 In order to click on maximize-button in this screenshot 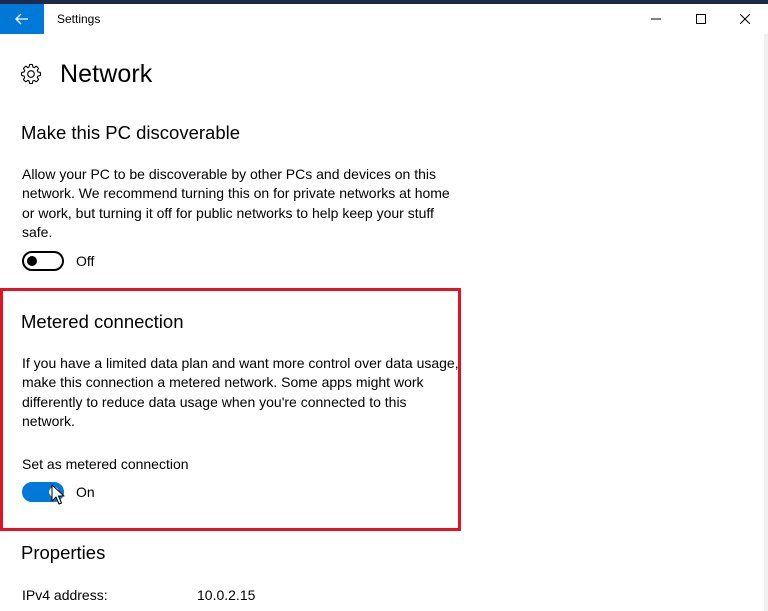, I will do `click(701, 19)`.